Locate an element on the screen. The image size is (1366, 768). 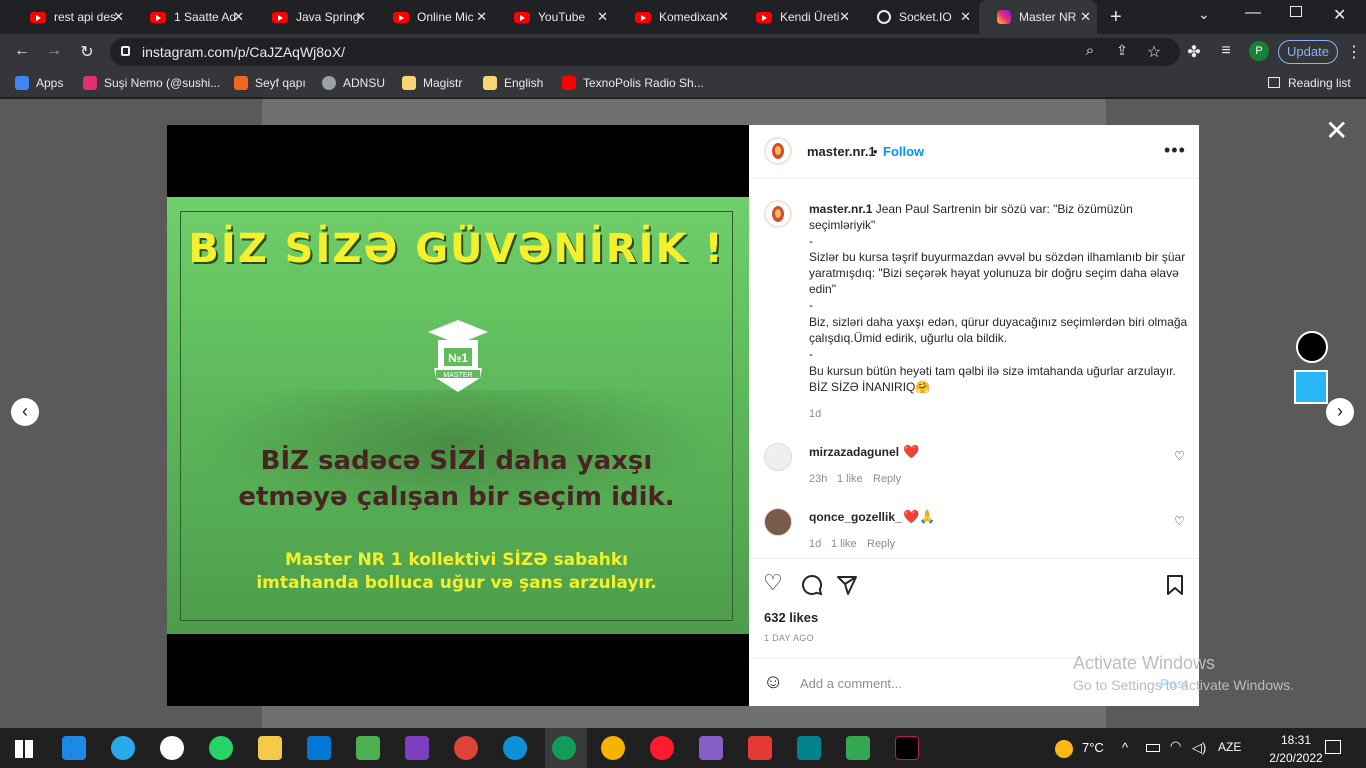
emoji-icon: ☺ is located at coordinates (773, 682).